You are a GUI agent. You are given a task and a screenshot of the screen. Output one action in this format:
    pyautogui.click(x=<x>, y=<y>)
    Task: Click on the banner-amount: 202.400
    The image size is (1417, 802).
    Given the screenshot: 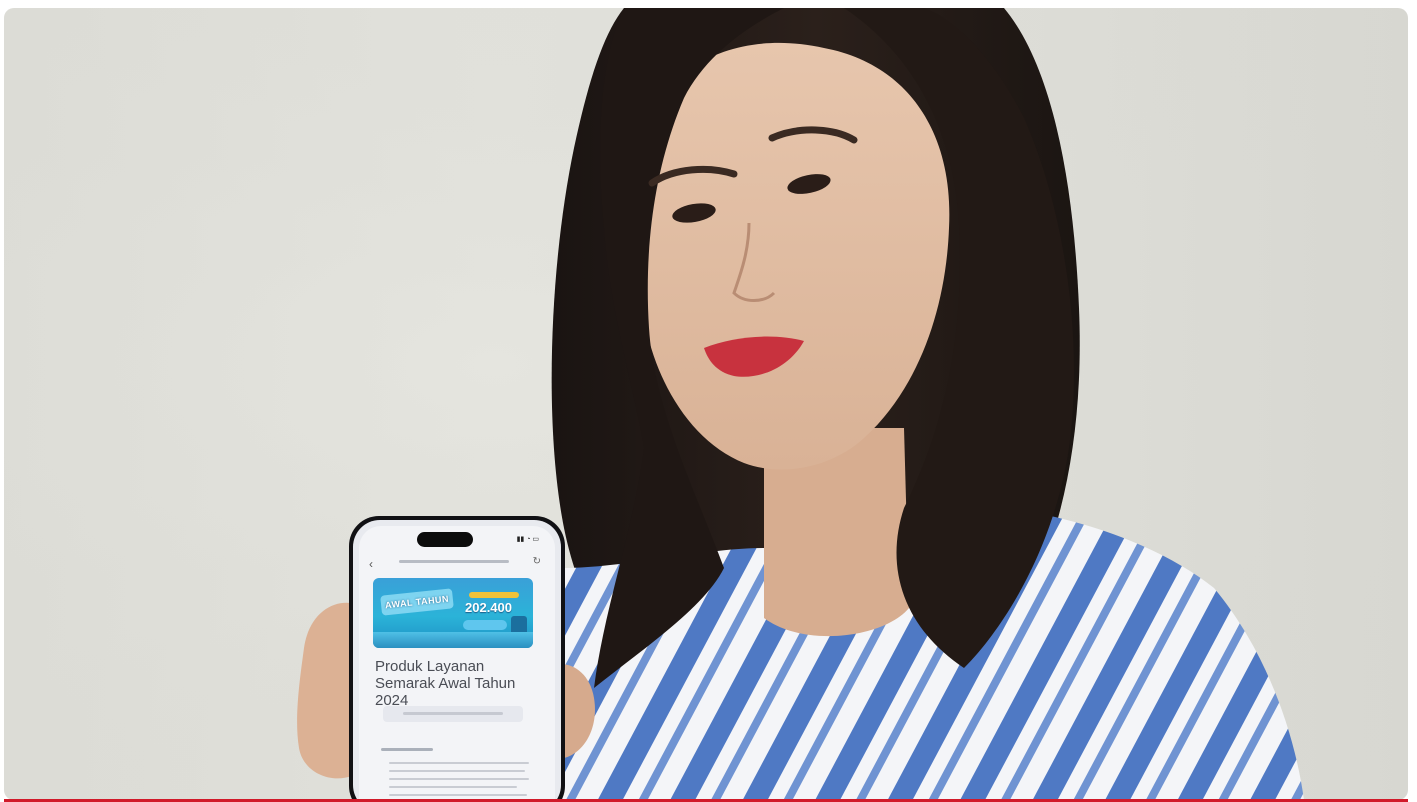 What is the action you would take?
    pyautogui.click(x=488, y=607)
    